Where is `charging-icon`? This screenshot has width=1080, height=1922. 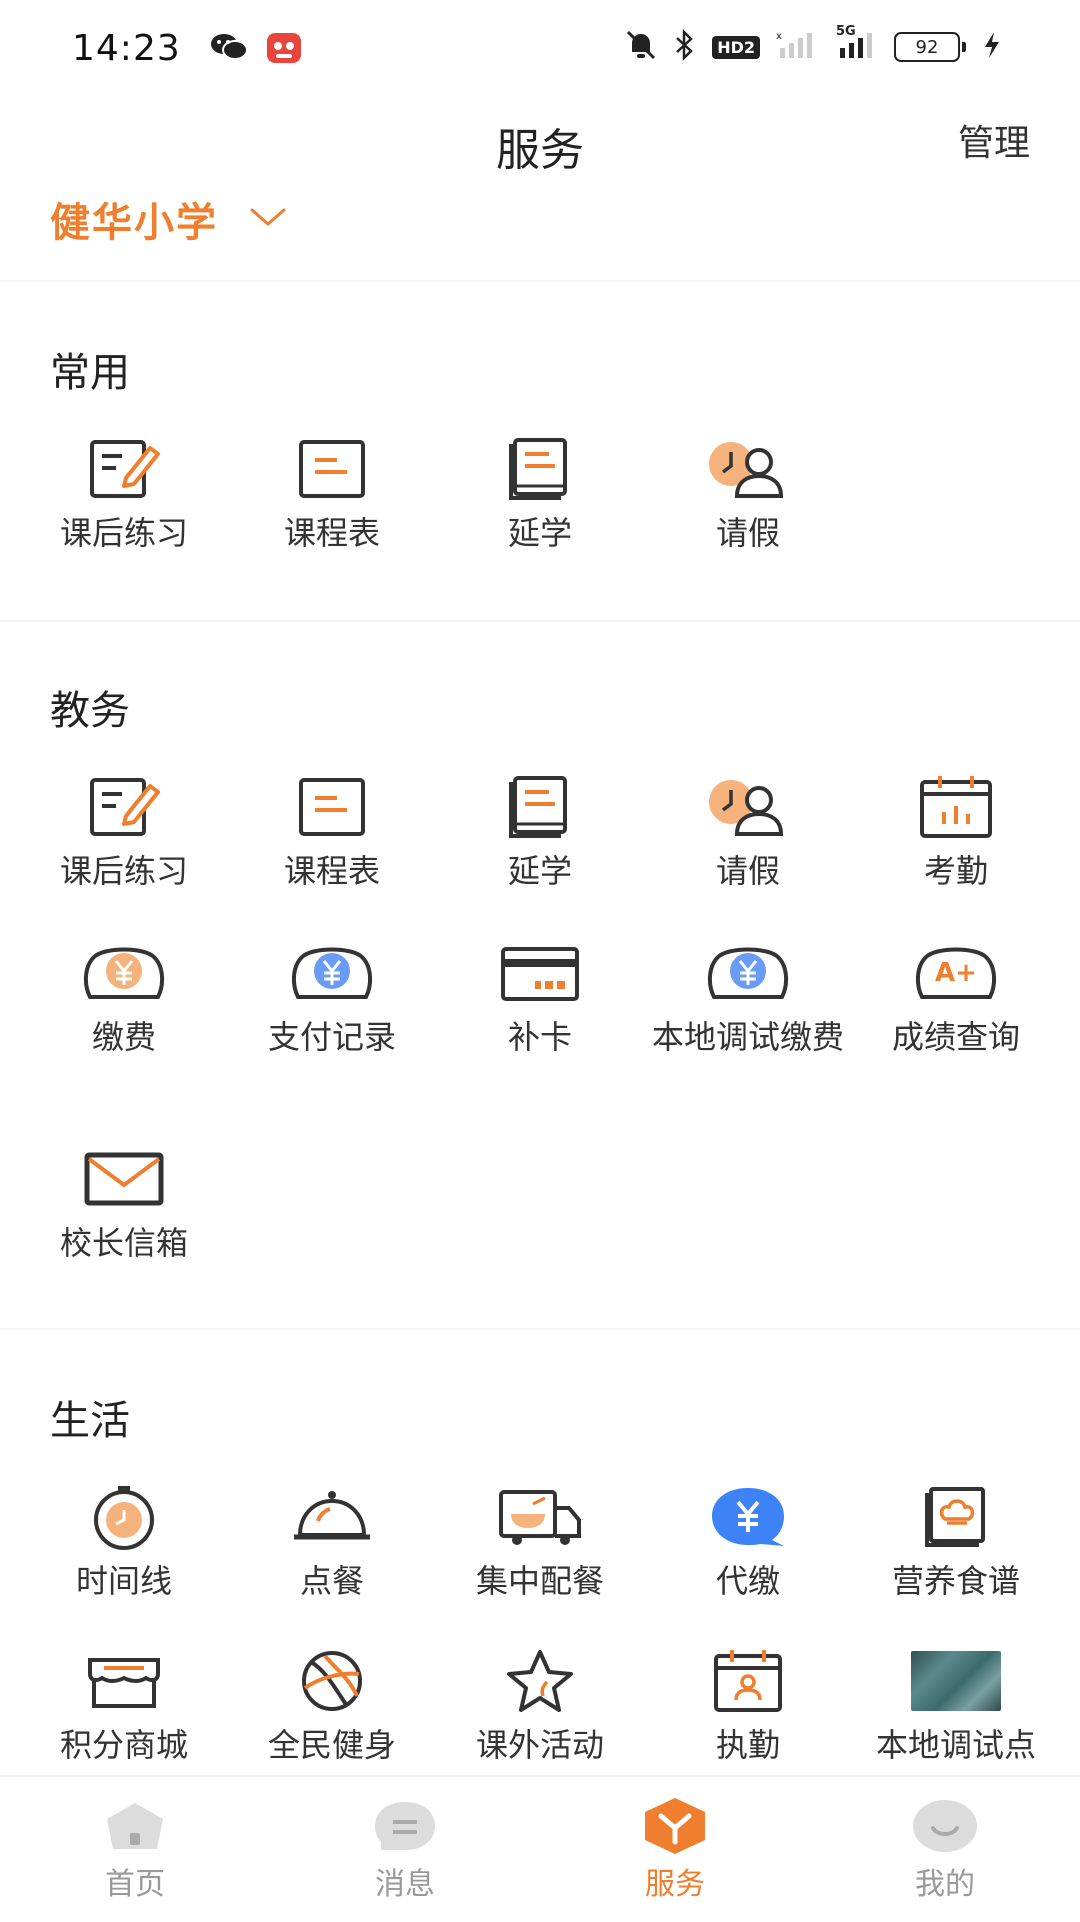
charging-icon is located at coordinates (992, 47).